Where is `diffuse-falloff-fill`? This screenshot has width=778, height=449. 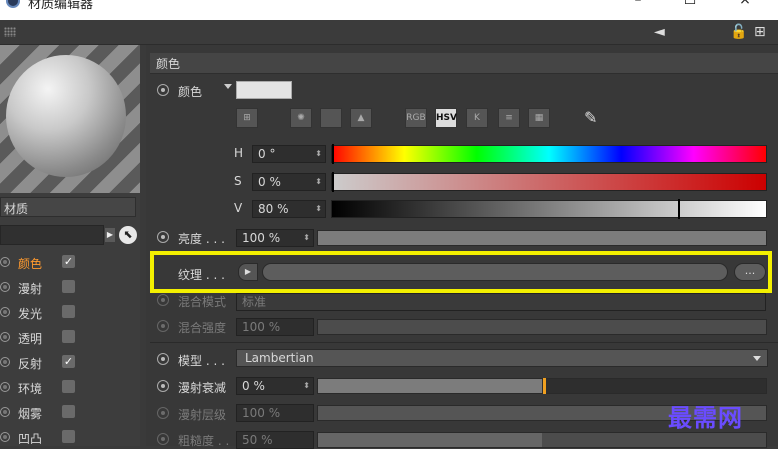
diffuse-falloff-fill is located at coordinates (430, 386).